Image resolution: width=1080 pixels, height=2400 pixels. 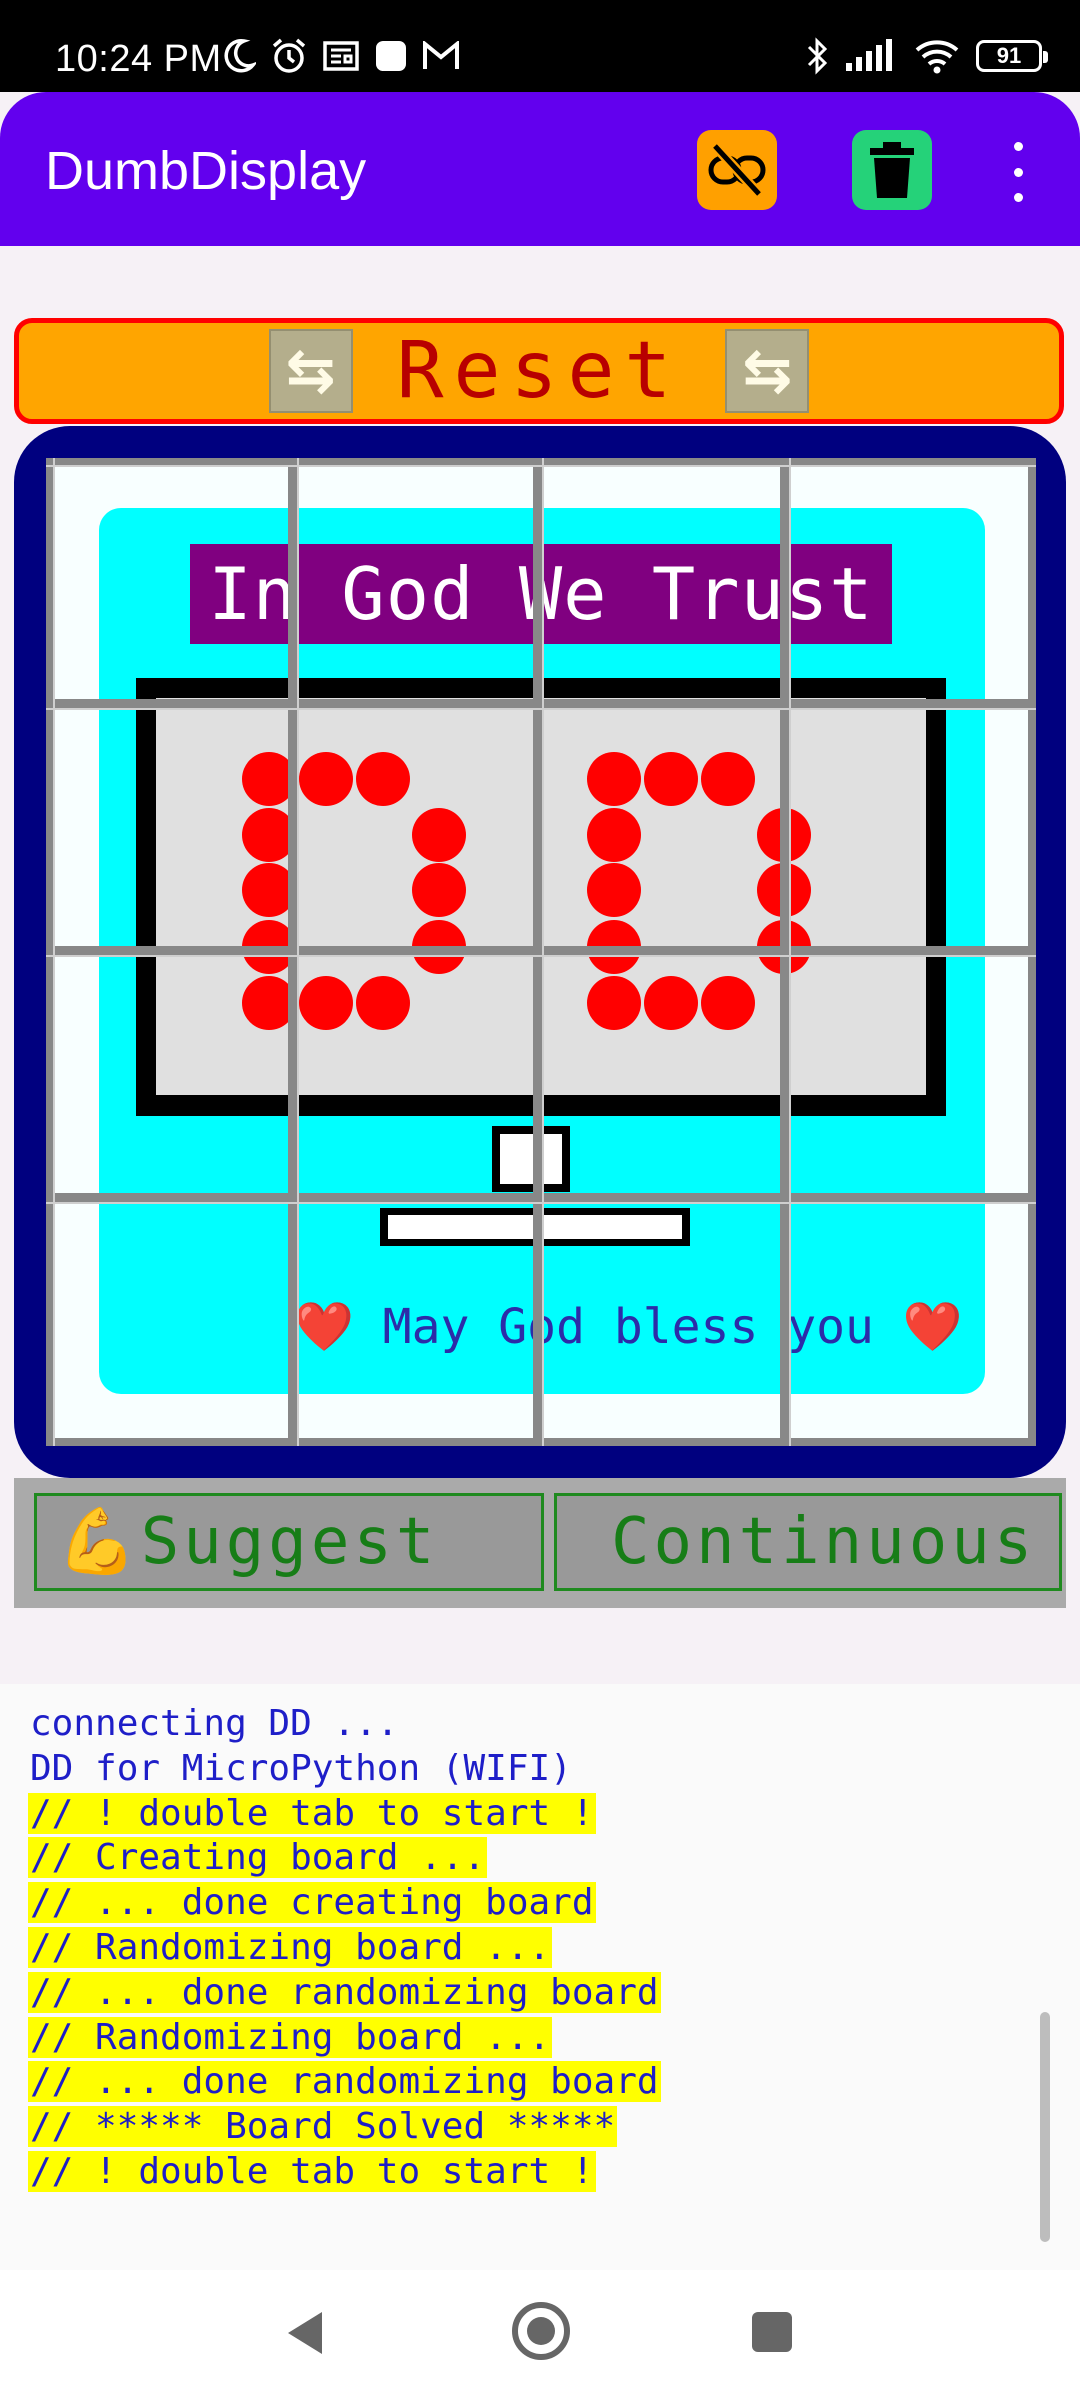 I want to click on reset-button: ⇆ Reset ⇆, so click(x=539, y=371).